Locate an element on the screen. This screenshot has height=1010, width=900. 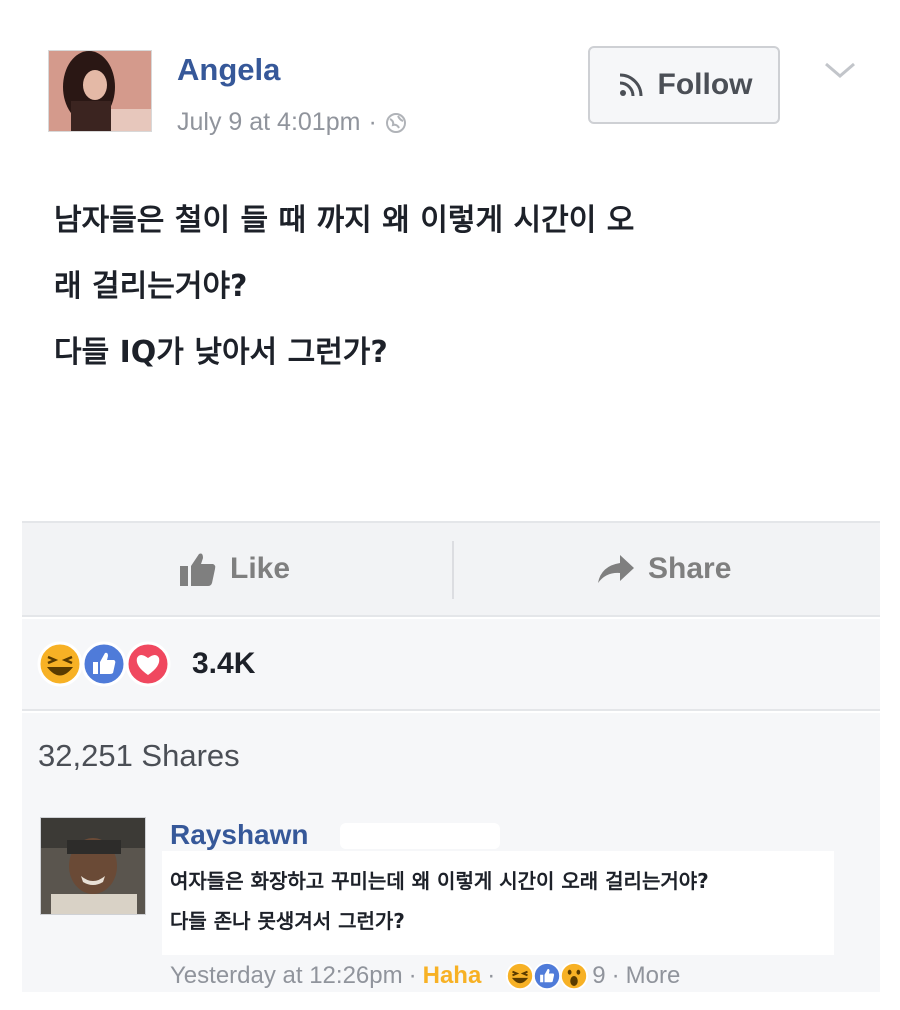
post-meta: July 9 at 4:01pm · is located at coordinates (292, 122).